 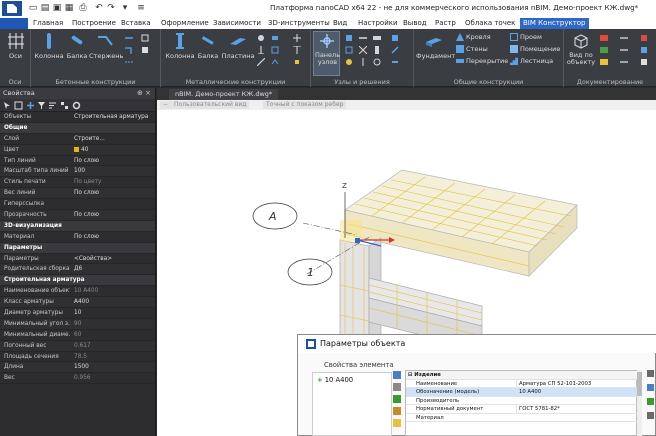 I want to click on metal-opt-b-icon, so click(x=275, y=50).